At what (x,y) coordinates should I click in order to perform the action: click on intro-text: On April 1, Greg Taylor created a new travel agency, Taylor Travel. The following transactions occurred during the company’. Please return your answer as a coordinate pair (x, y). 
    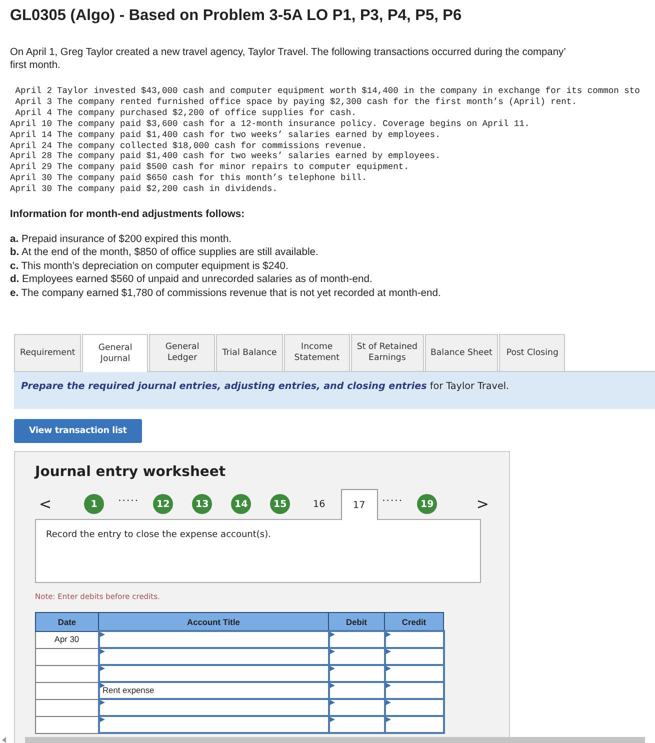
    Looking at the image, I should click on (288, 52).